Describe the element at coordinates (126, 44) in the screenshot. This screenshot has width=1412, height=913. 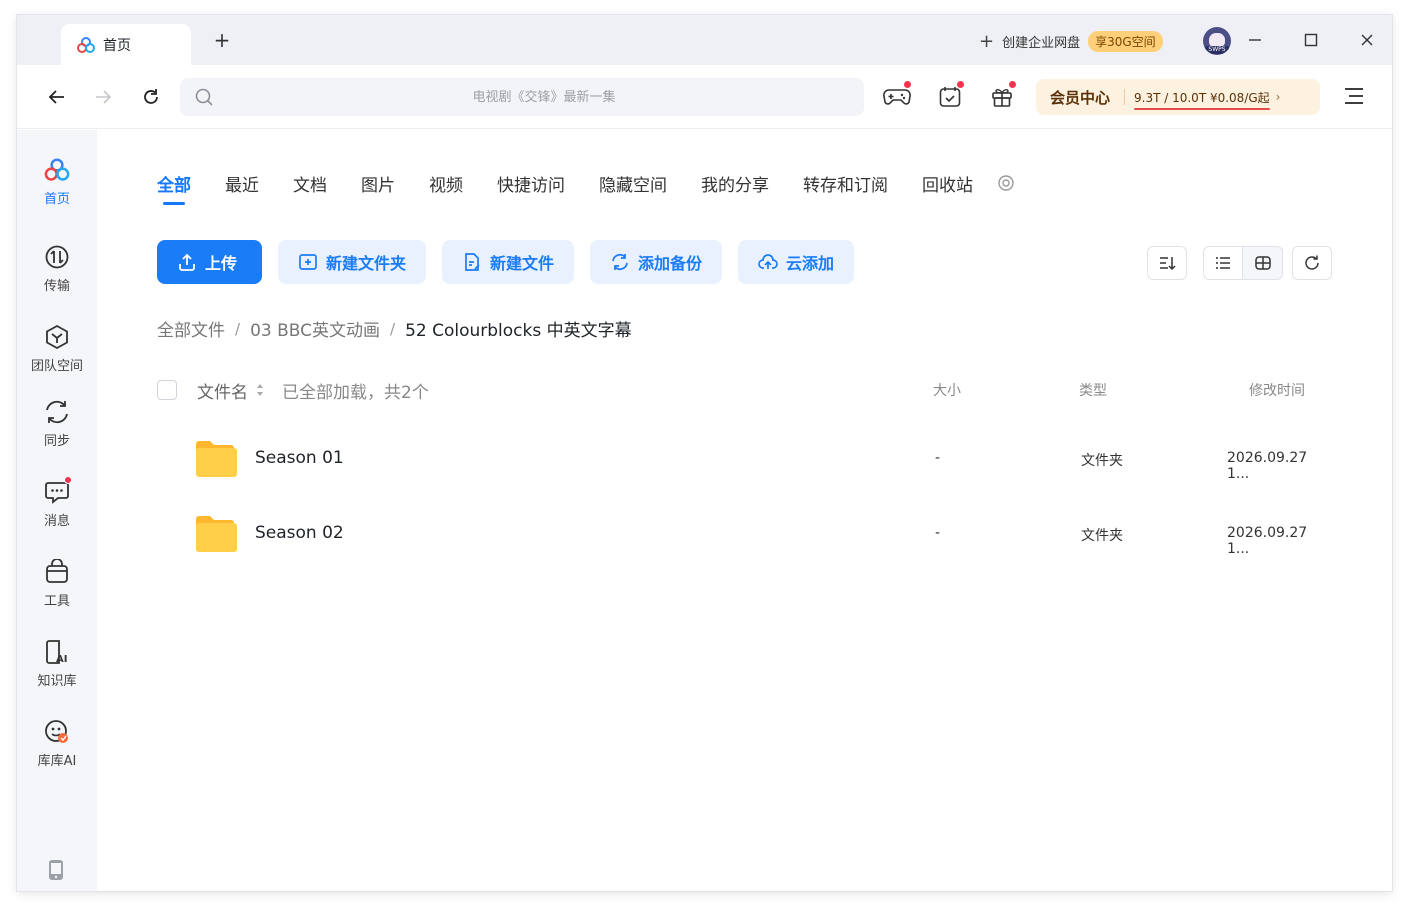
I see `tab-home: 首页` at that location.